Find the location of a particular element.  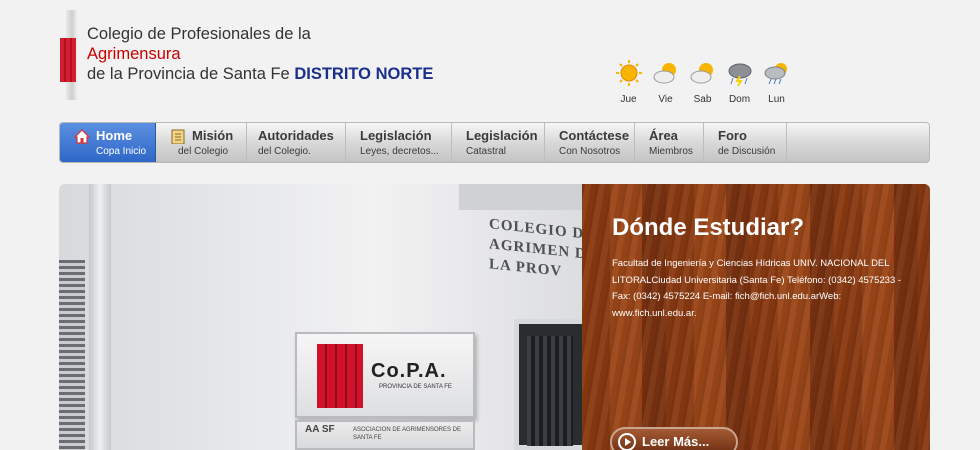

weather-day: Jue is located at coordinates (628, 82).